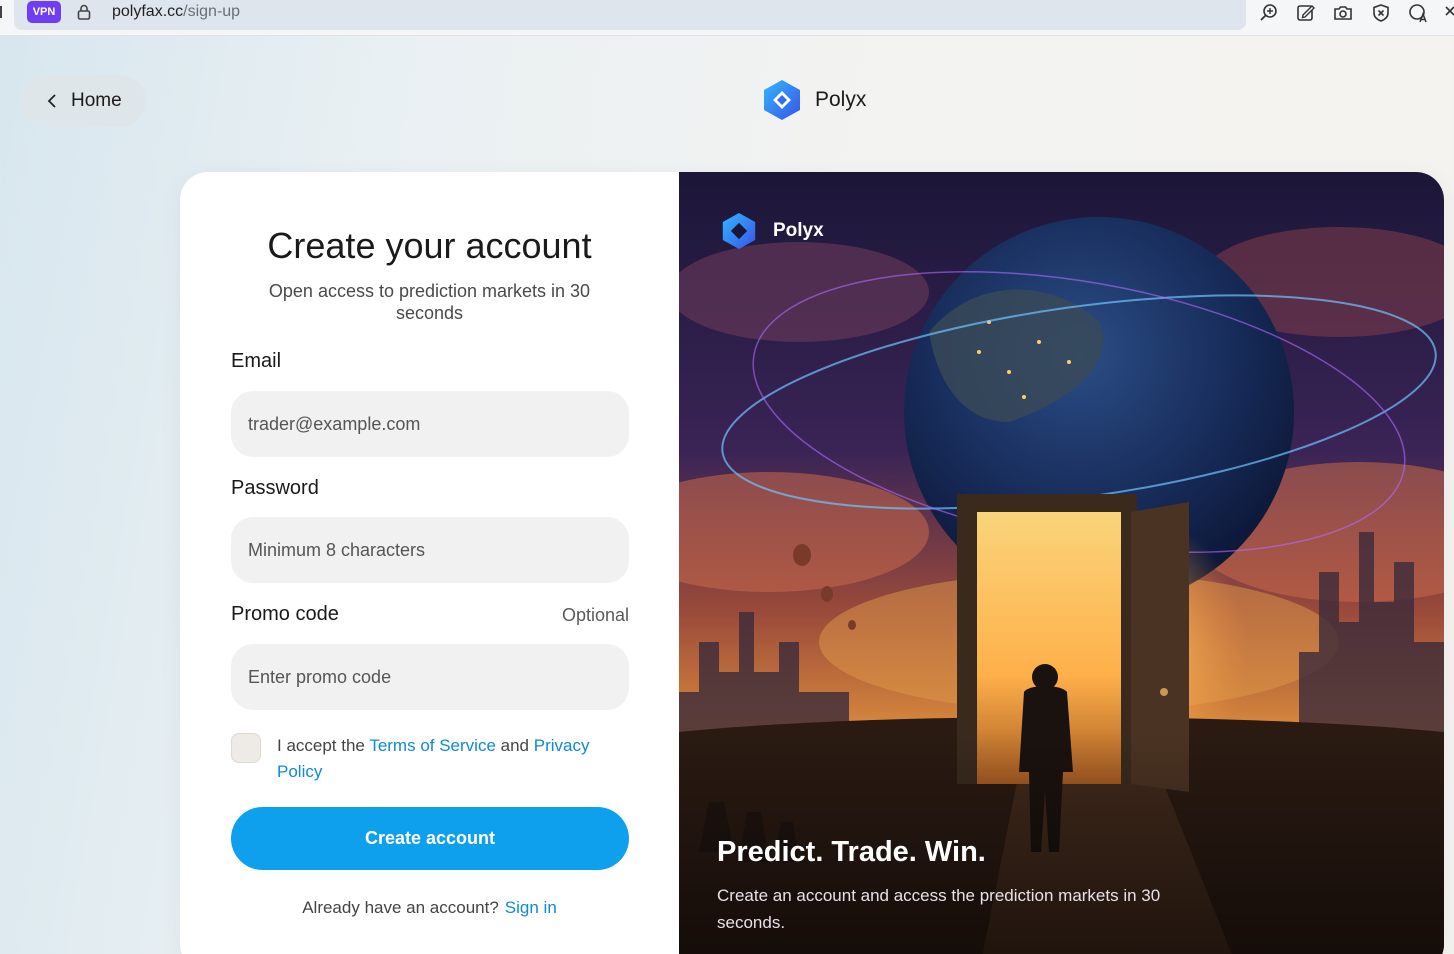 This screenshot has height=954, width=1454. Describe the element at coordinates (851, 852) in the screenshot. I see `hero-headline: Predict. Trade. Win.` at that location.